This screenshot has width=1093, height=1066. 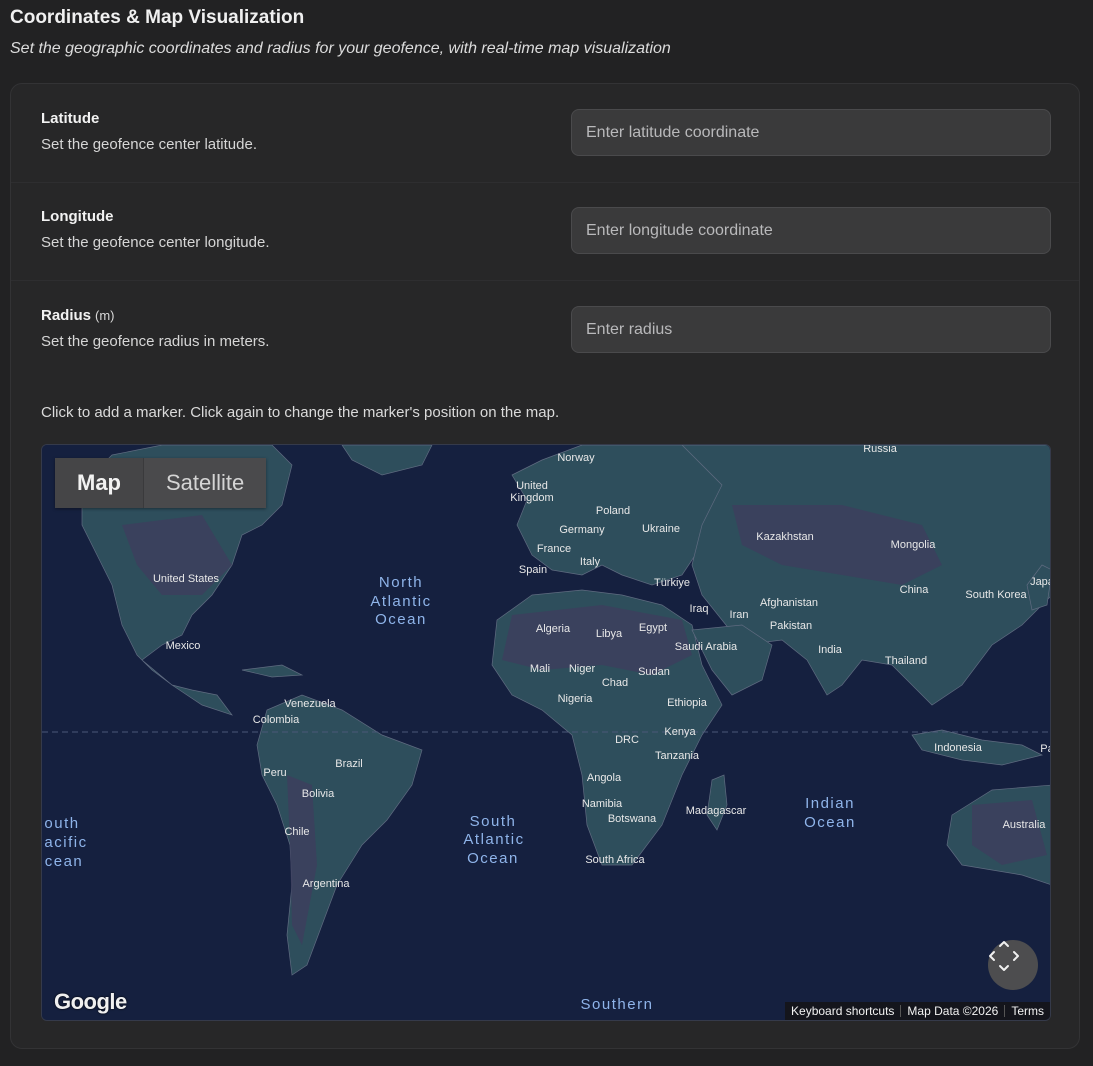 I want to click on move-arrows-icon, so click(x=1004, y=956).